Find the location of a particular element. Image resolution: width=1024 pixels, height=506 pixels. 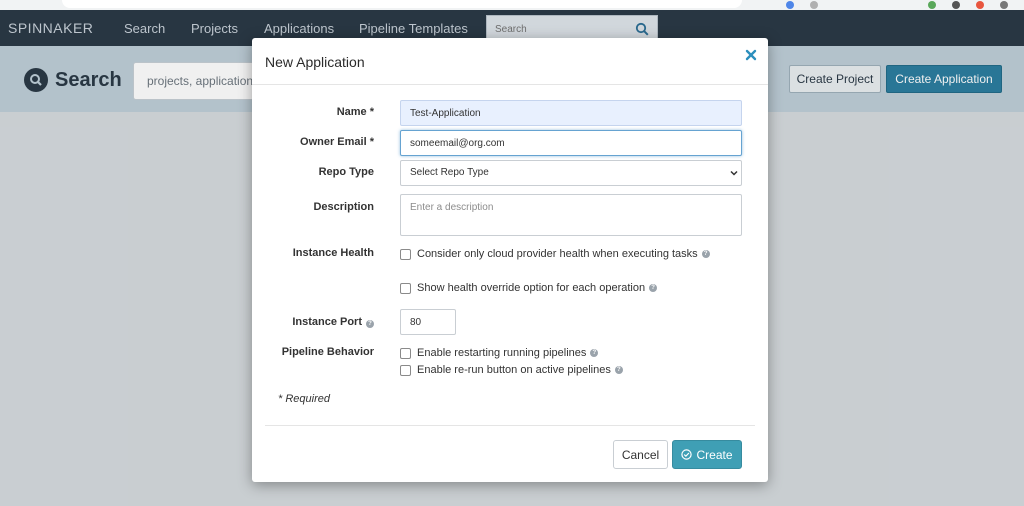

required-note: * Required is located at coordinates (304, 399).